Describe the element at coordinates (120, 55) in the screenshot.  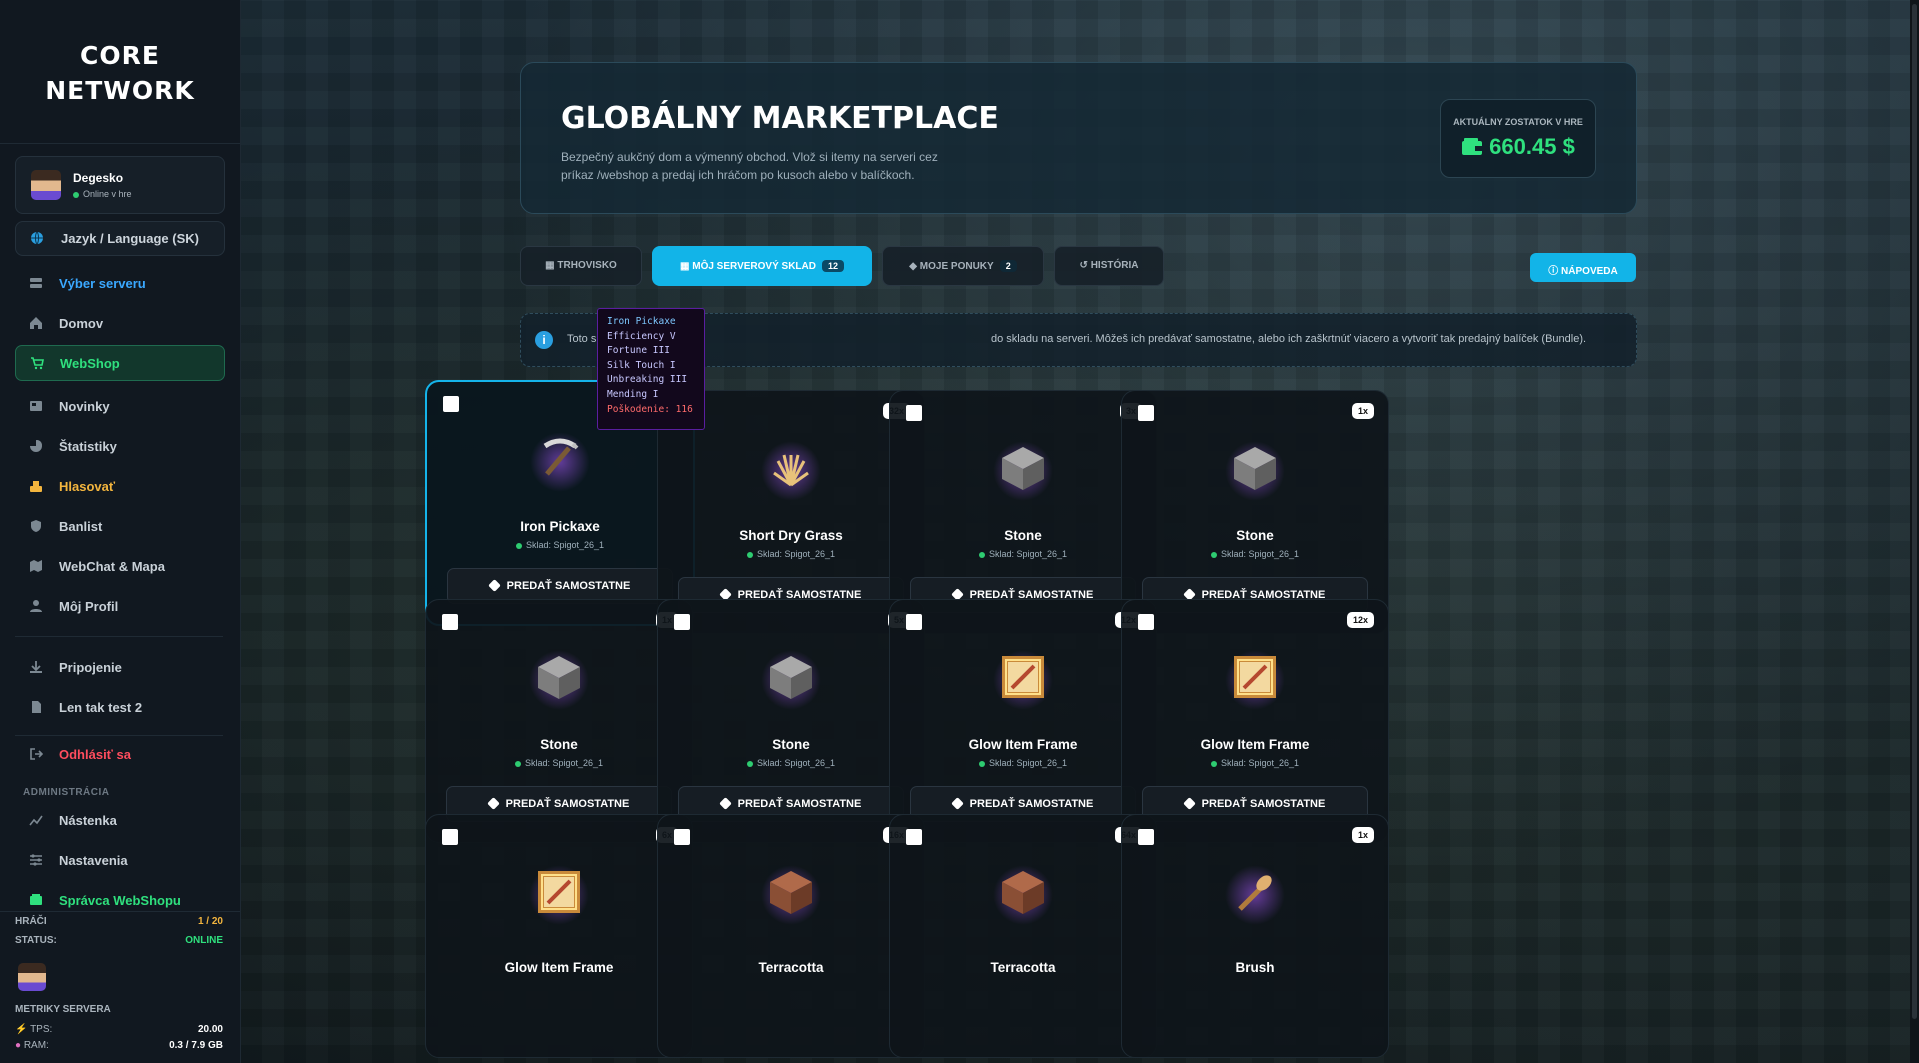
I see `logo-line-1: CORE` at that location.